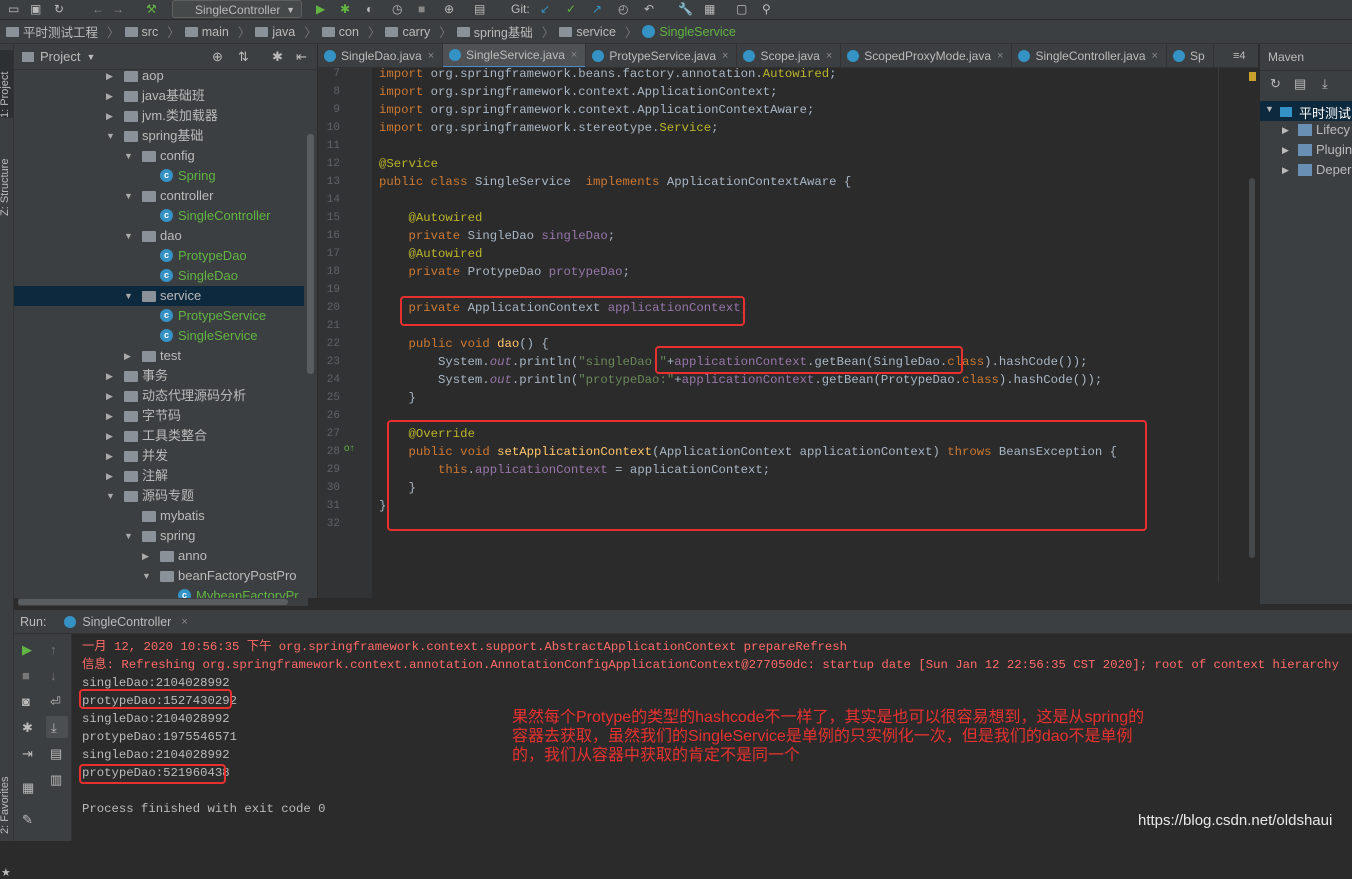 The image size is (1352, 879). Describe the element at coordinates (28, 788) in the screenshot. I see `layout-icon: ▦` at that location.